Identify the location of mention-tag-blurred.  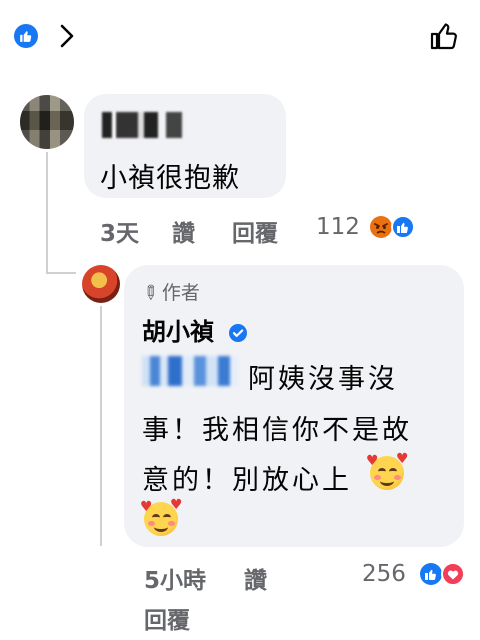
(190, 371).